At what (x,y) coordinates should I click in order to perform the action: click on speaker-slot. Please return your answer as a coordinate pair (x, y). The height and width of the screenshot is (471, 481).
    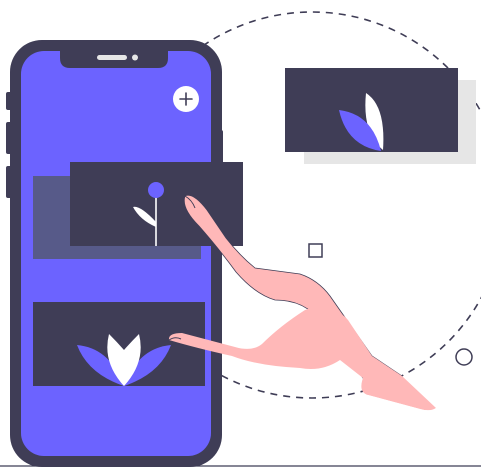
    Looking at the image, I should click on (112, 57).